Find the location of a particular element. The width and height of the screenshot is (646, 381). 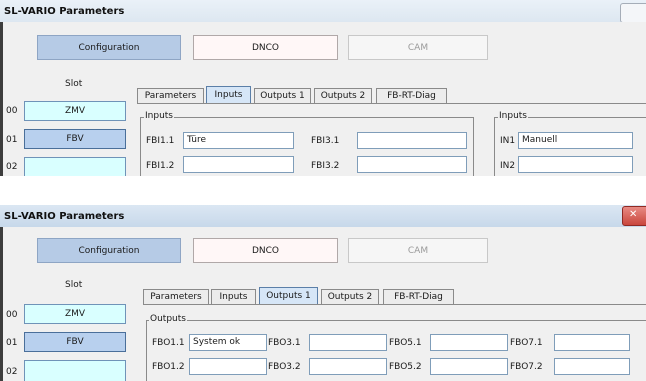

fbo5-1-input is located at coordinates (469, 342).